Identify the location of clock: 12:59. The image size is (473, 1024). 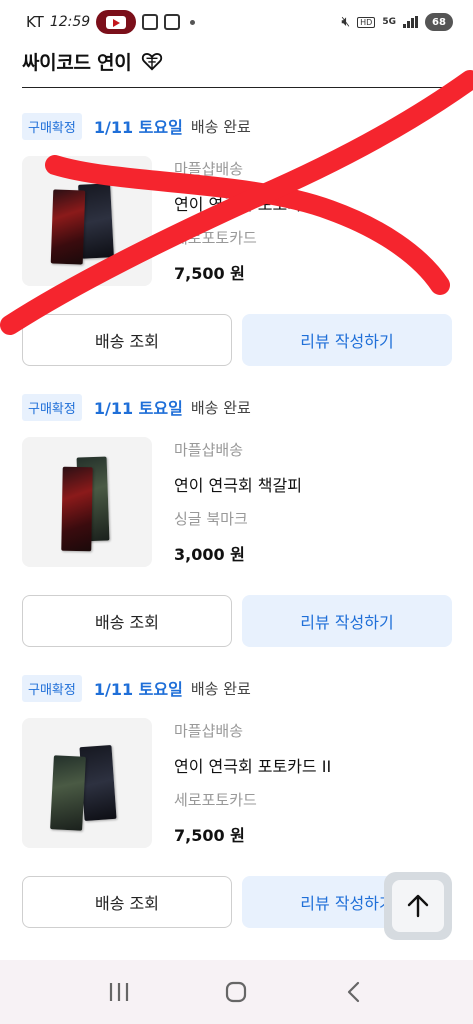
(70, 22).